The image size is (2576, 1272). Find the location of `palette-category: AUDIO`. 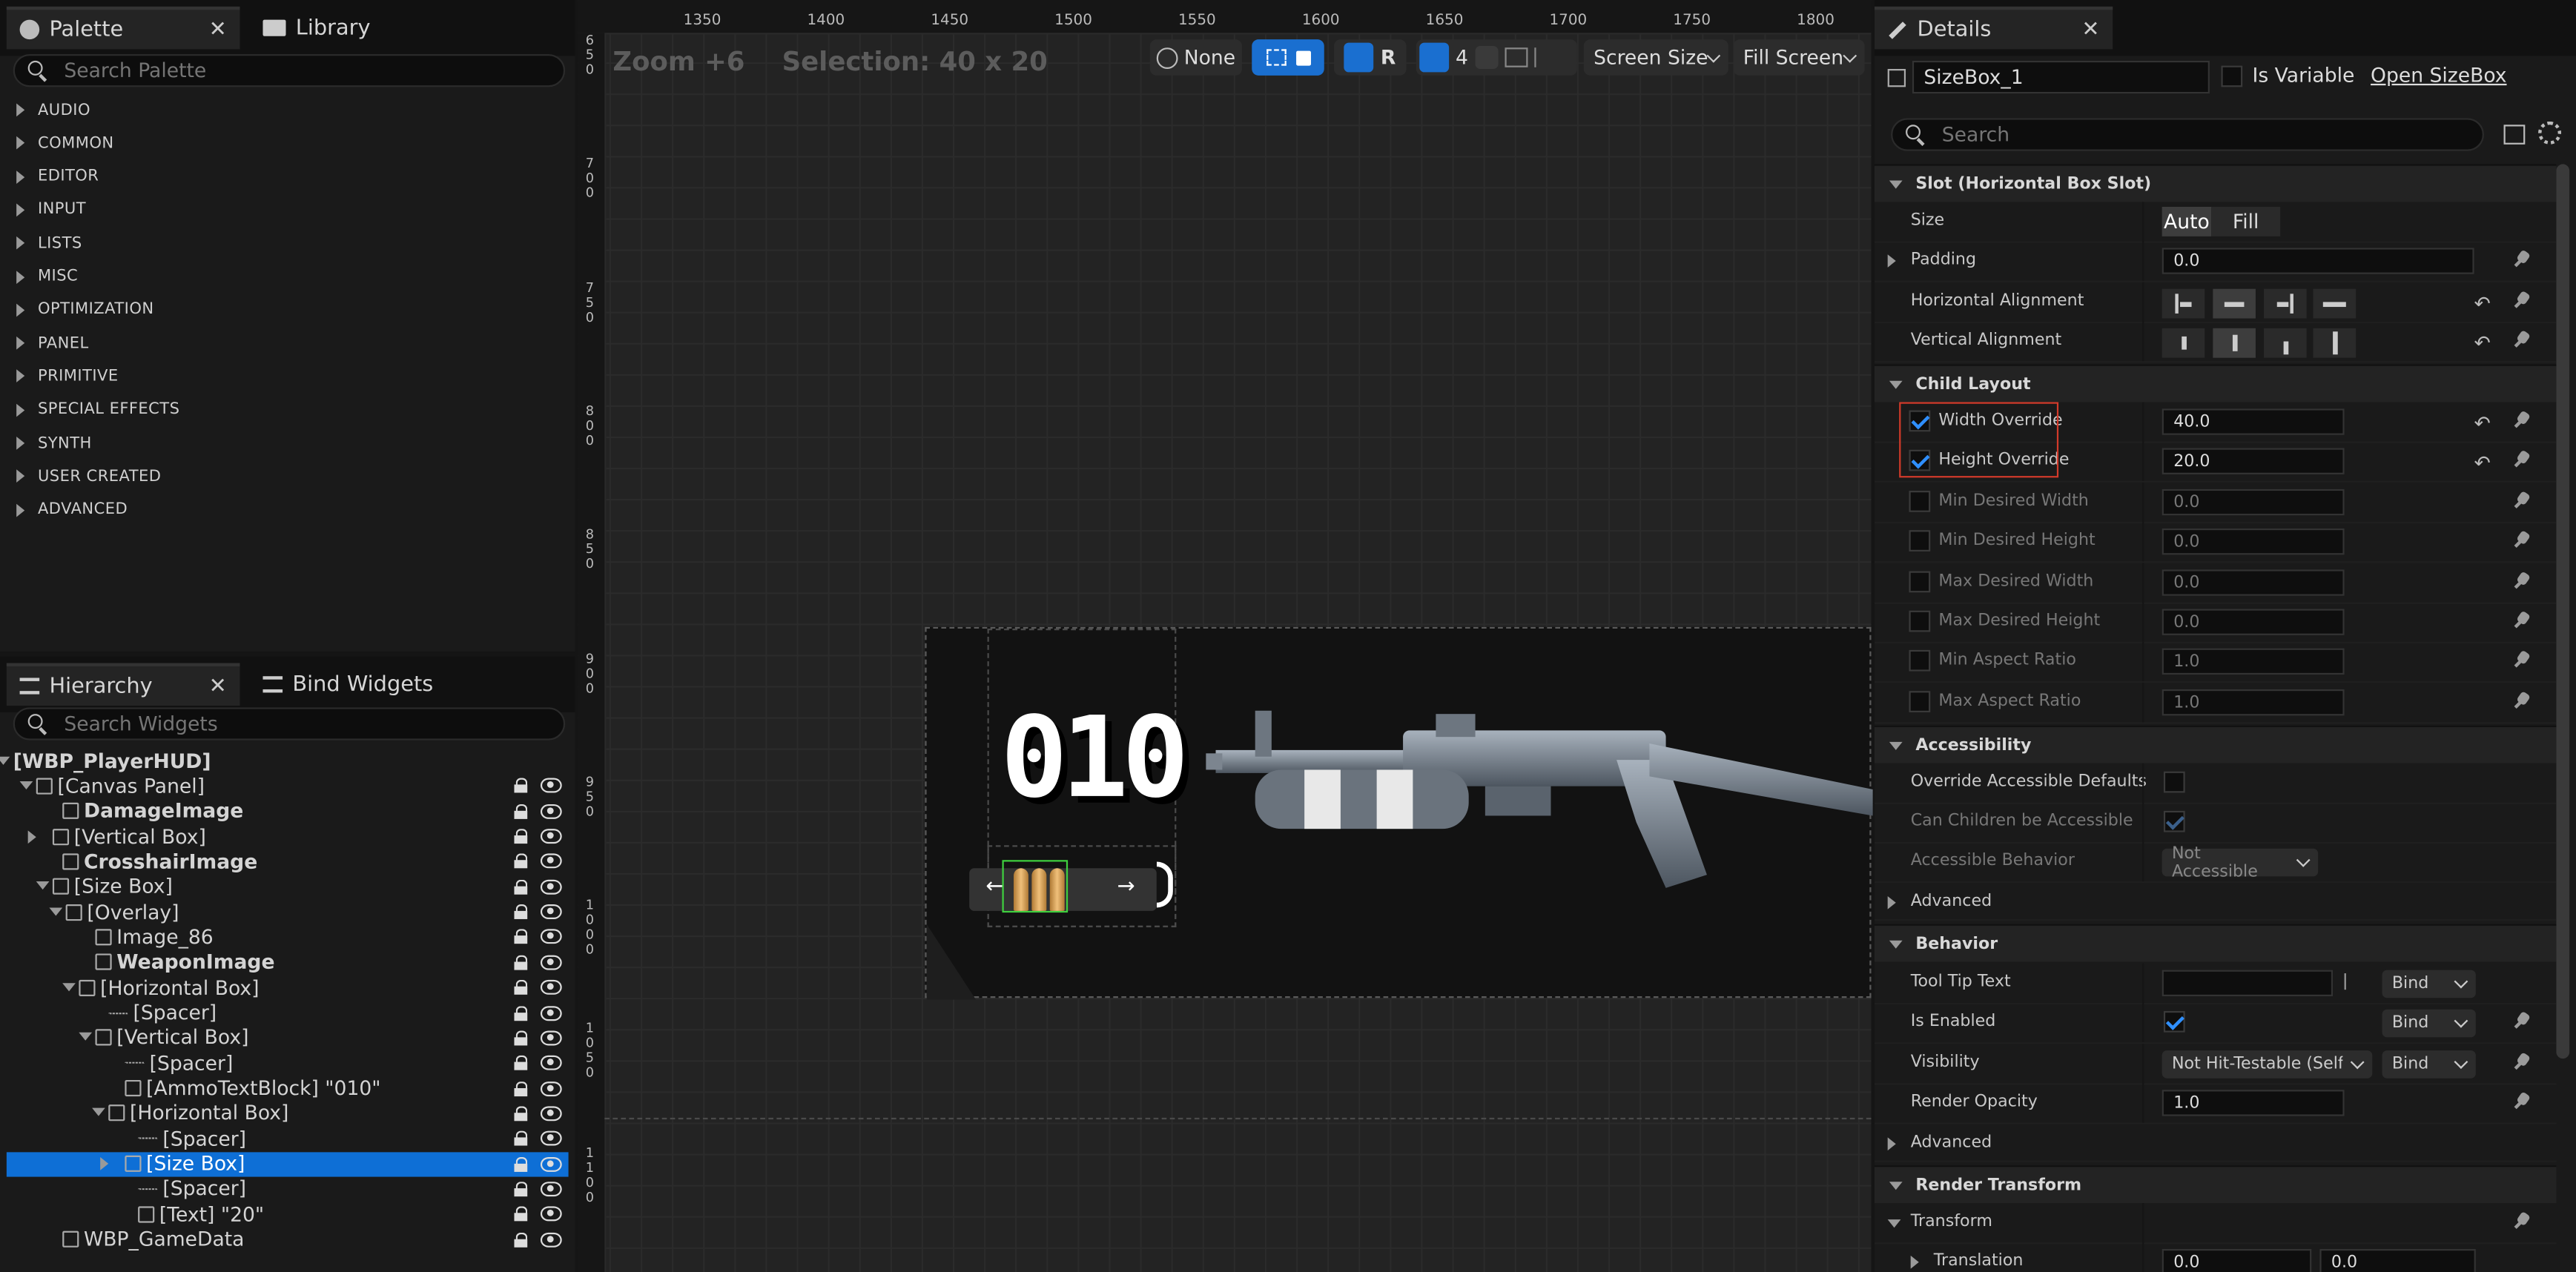

palette-category: AUDIO is located at coordinates (53, 109).